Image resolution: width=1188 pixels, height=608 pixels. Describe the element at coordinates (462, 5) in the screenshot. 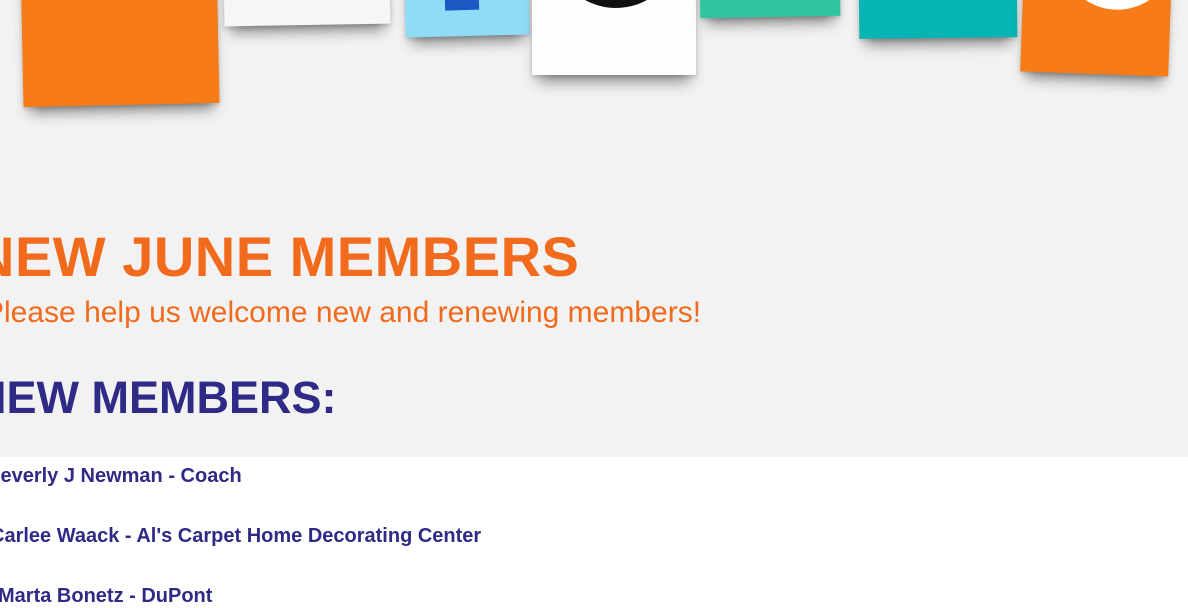

I see `blue-letter-fragment` at that location.